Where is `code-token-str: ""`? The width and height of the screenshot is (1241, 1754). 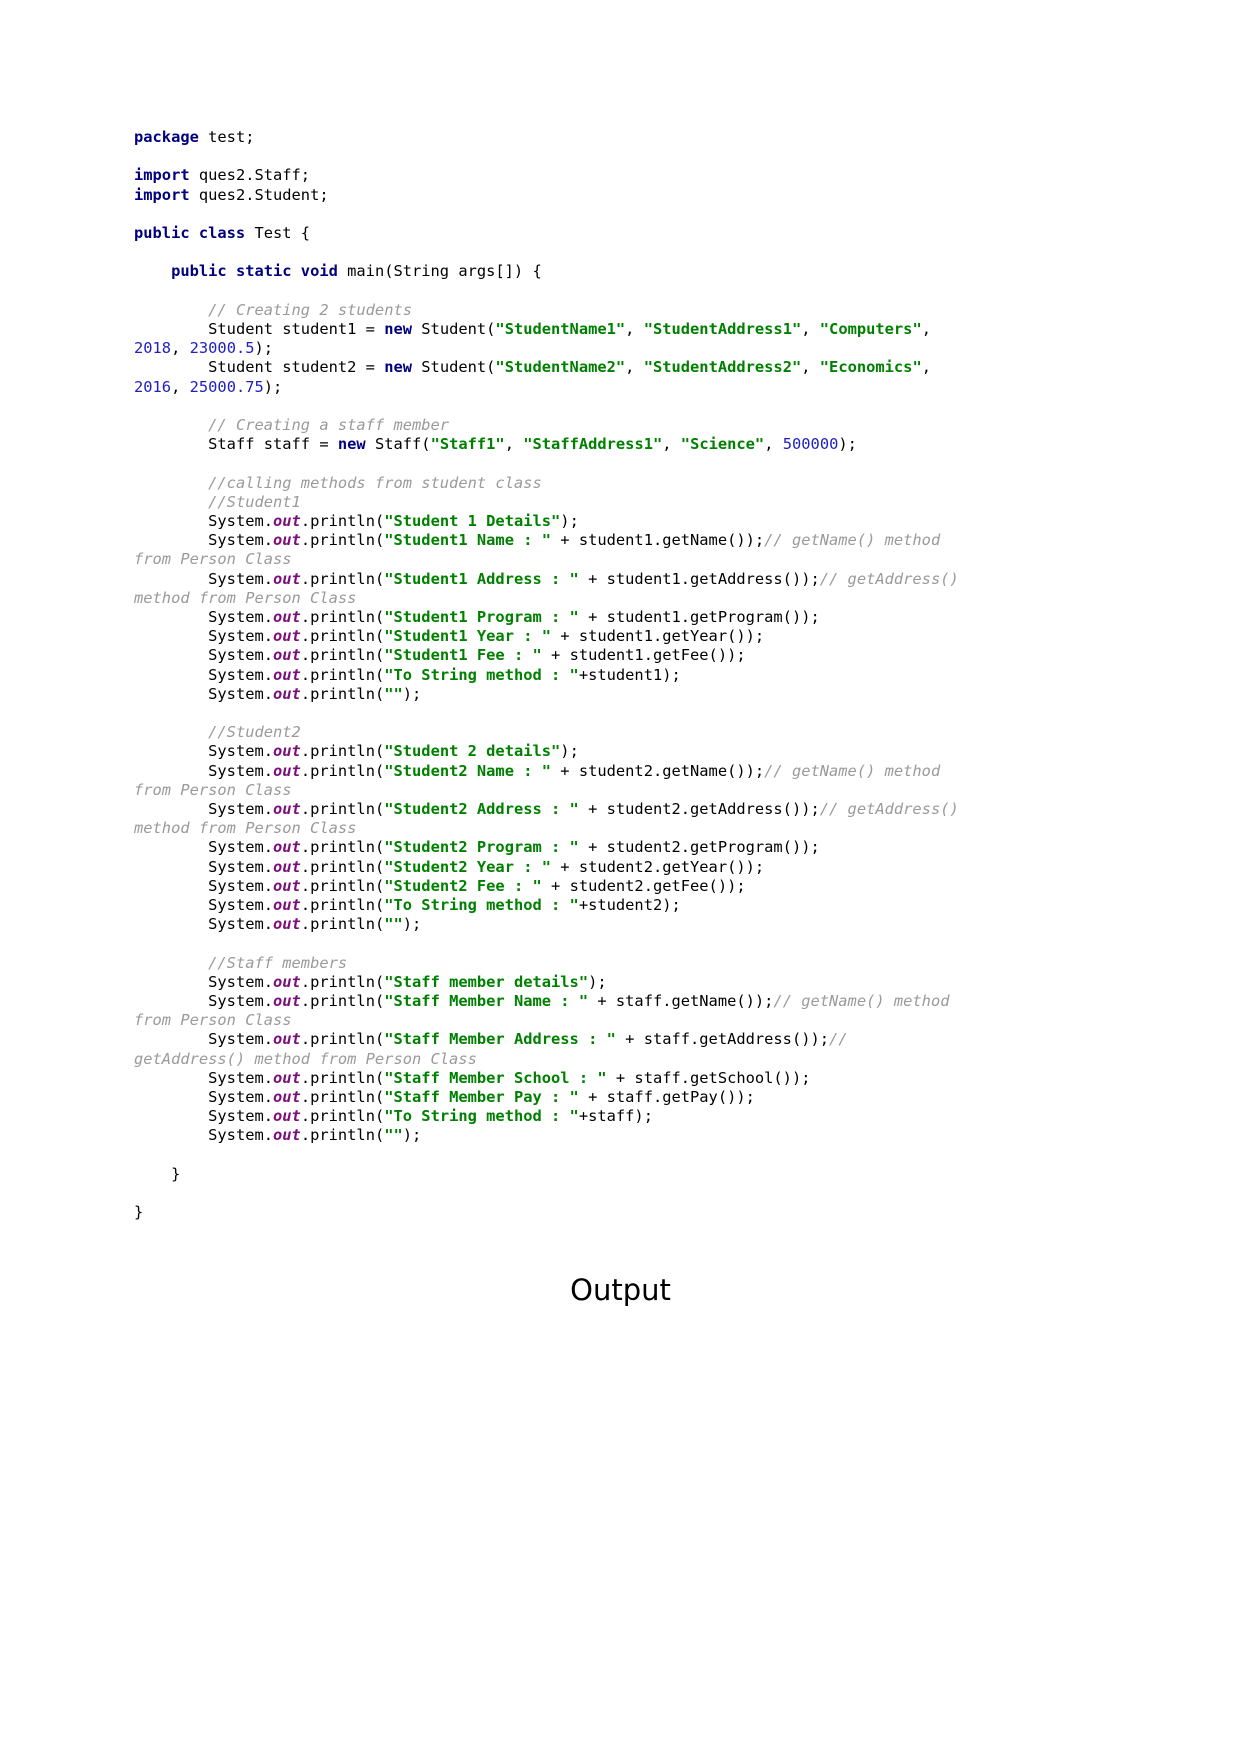
code-token-str: "" is located at coordinates (393, 693).